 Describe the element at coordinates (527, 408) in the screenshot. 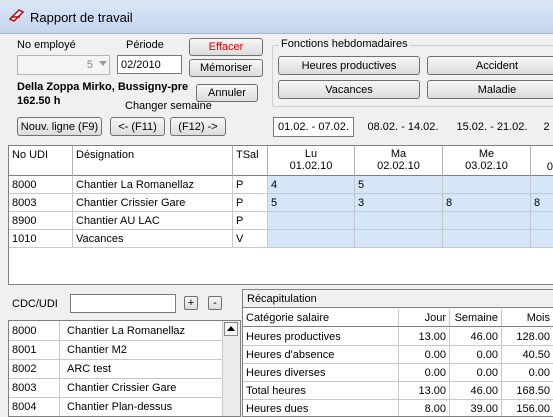

I see `recap-mois: 156.00` at that location.